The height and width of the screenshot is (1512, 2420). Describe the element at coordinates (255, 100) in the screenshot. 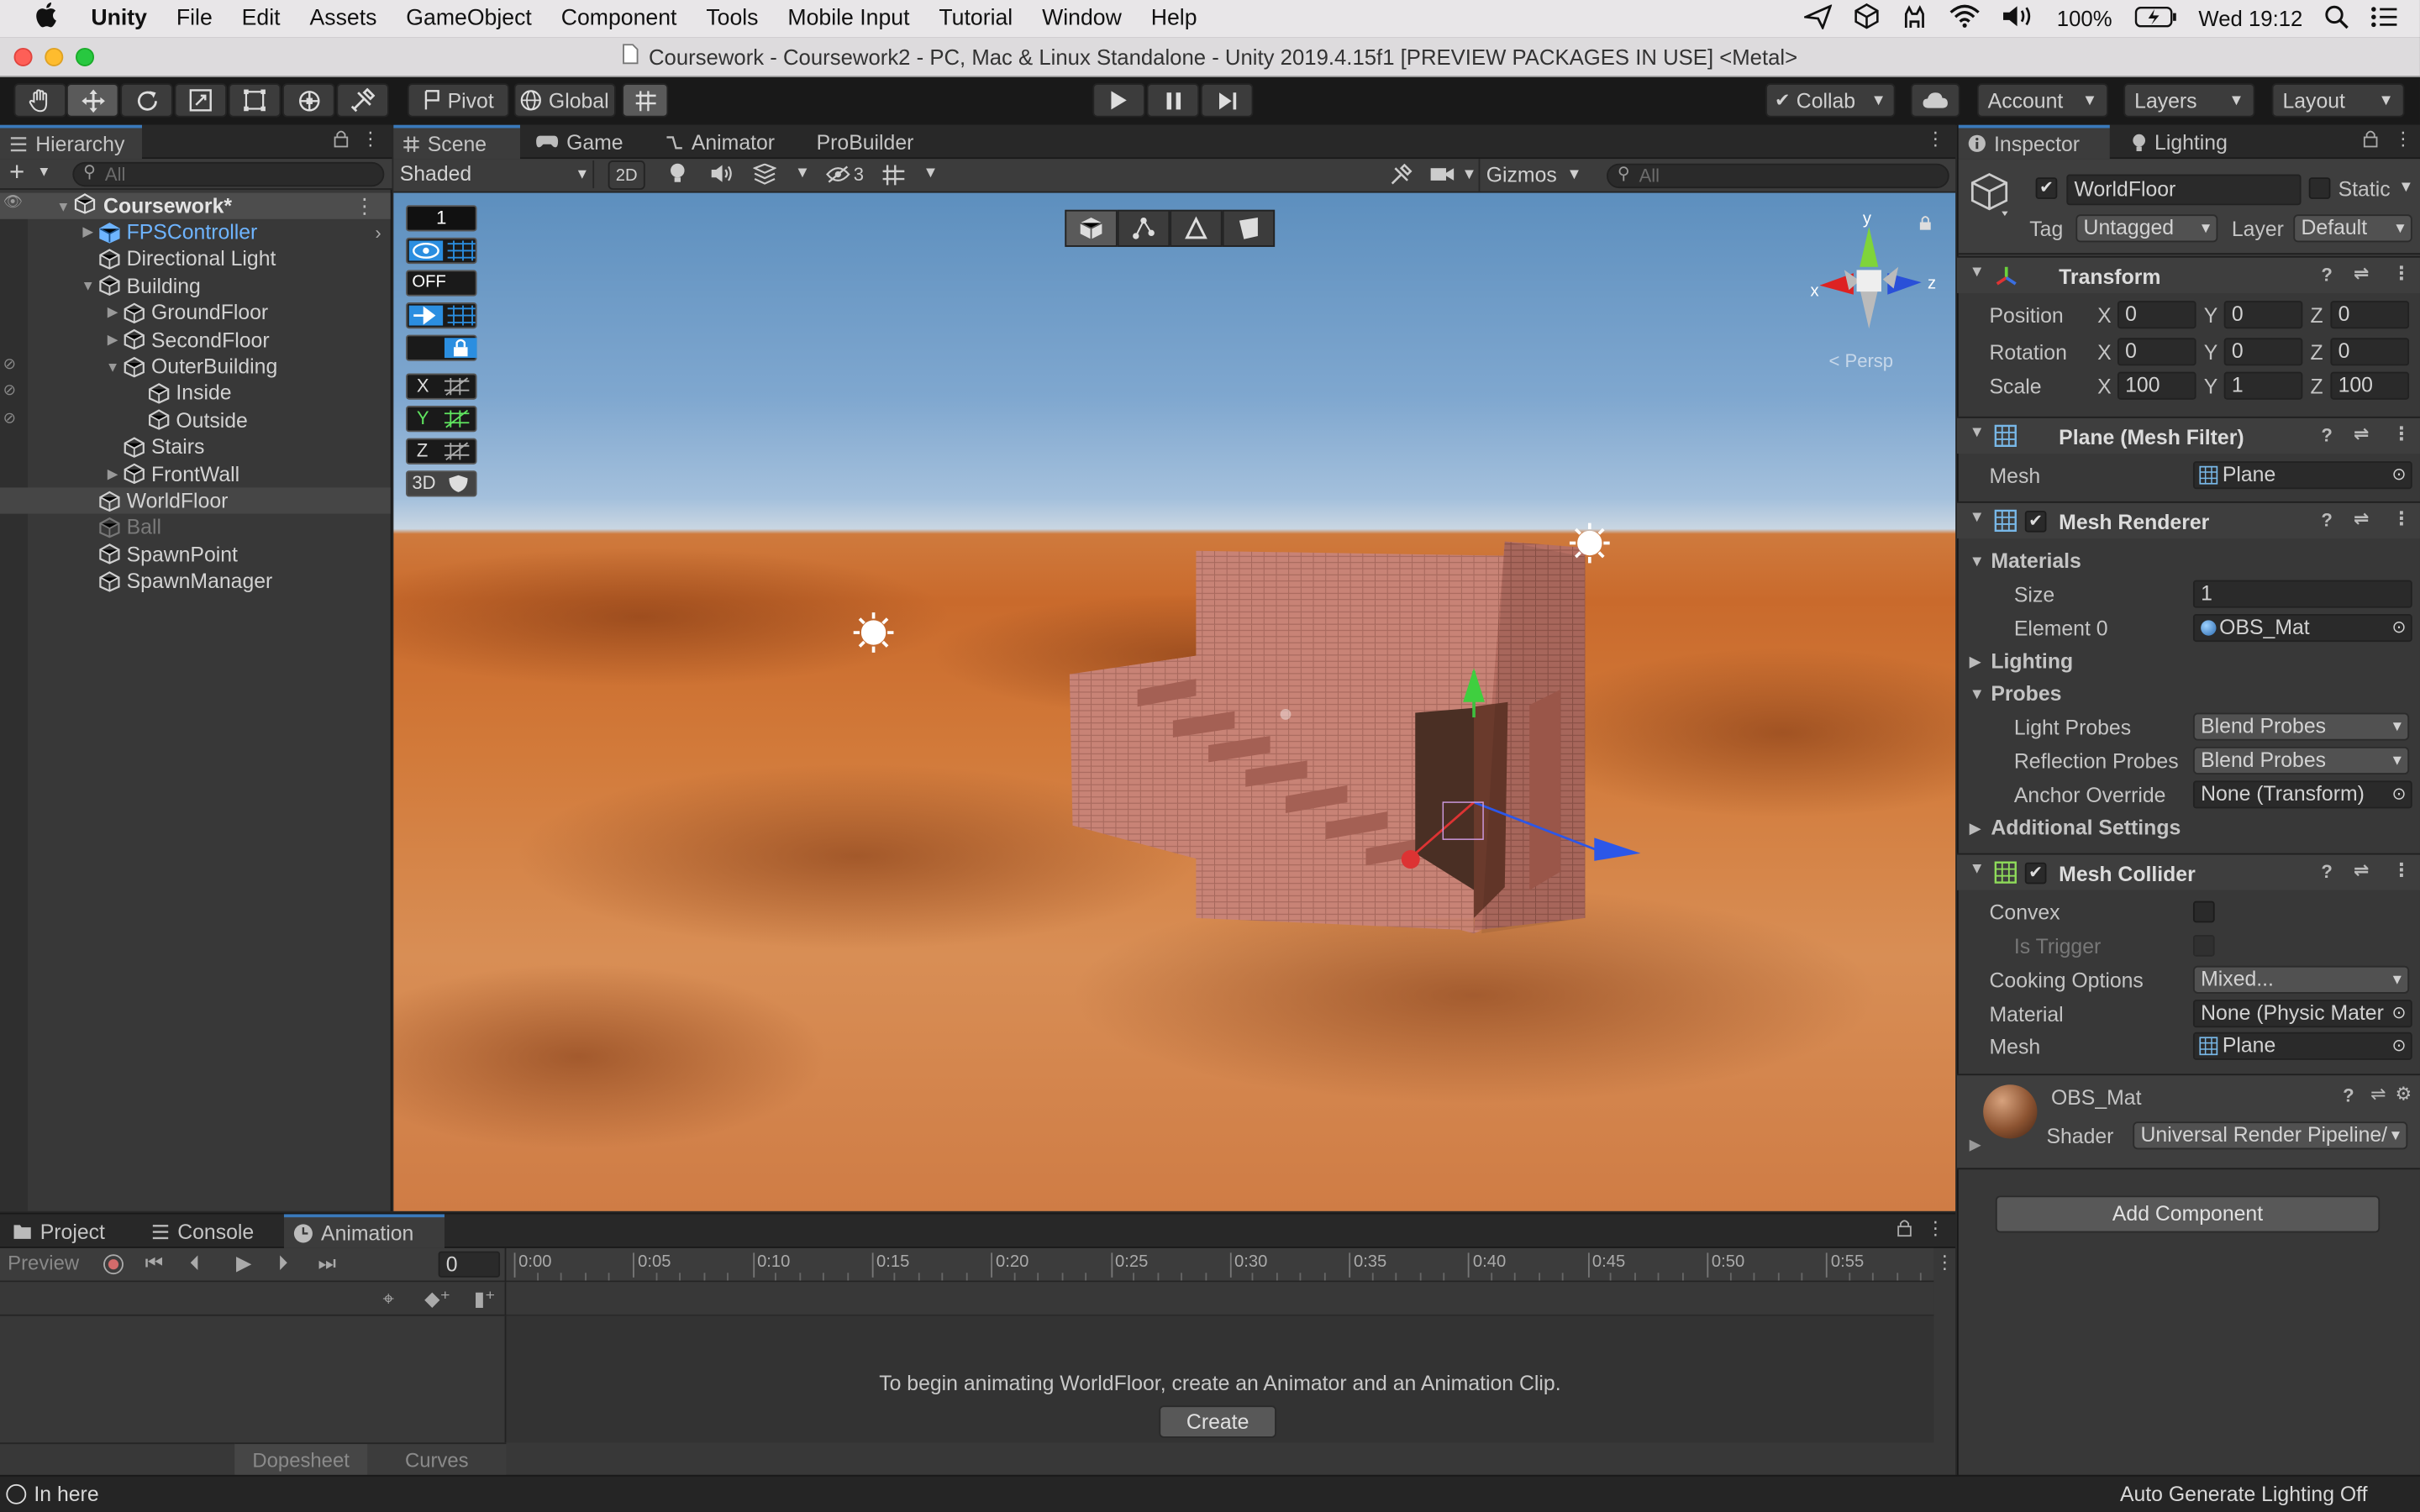

I see `rect-tool-button` at that location.